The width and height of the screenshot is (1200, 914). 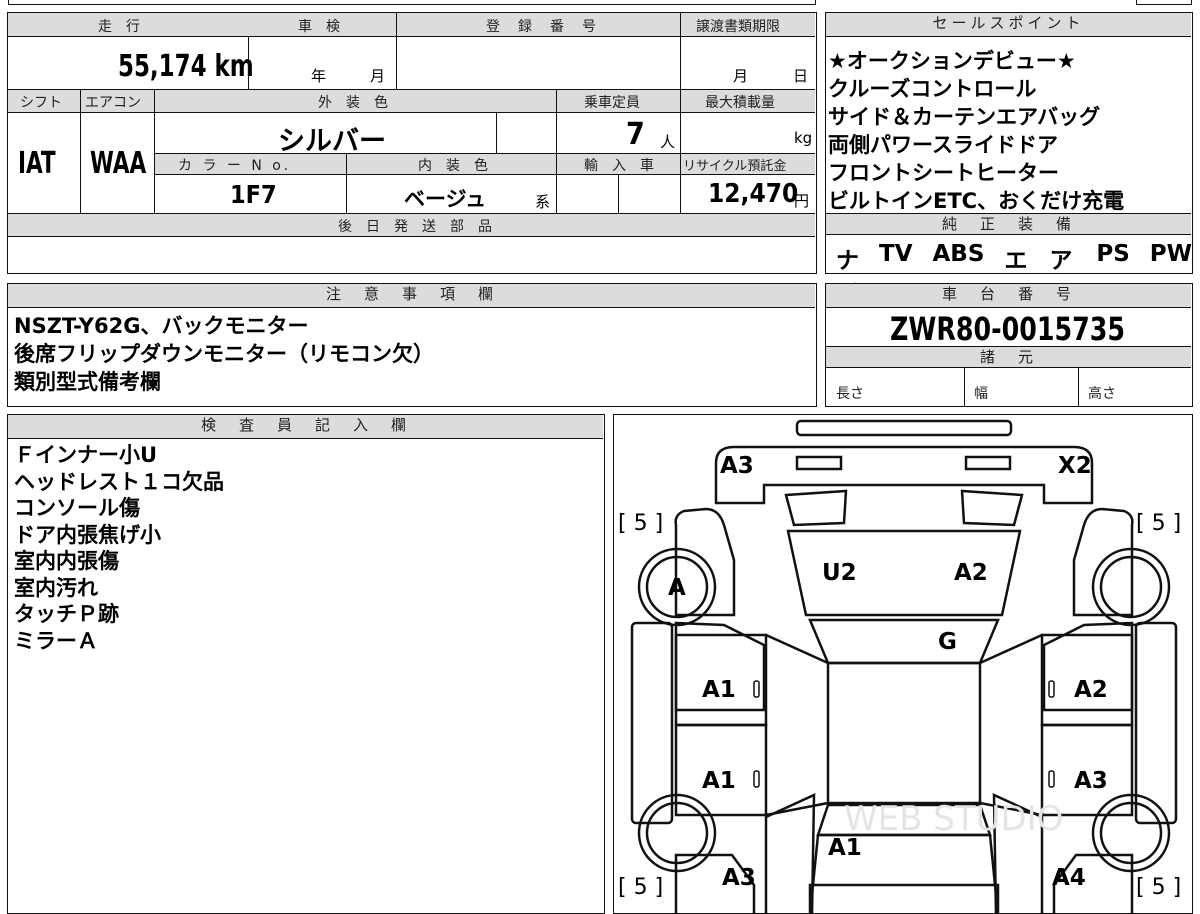 I want to click on label-registration: 登 録 番 号, so click(x=542, y=27).